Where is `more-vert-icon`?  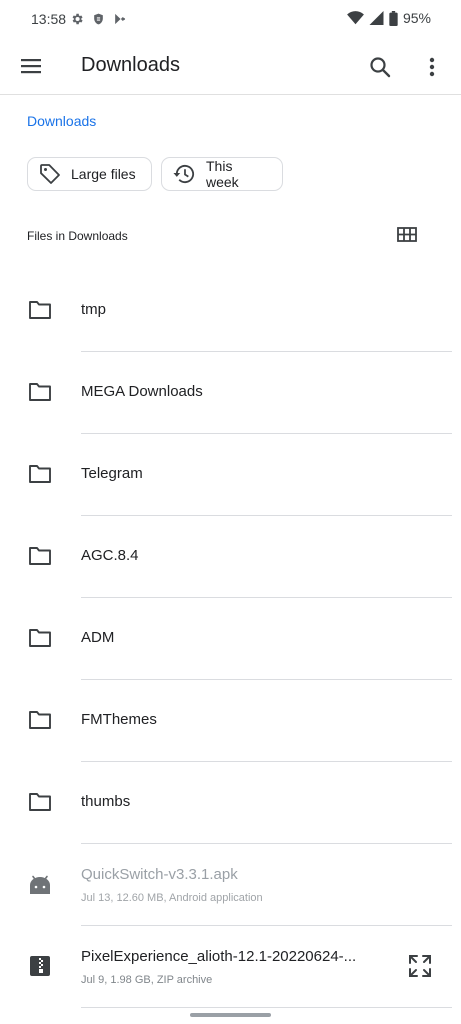
more-vert-icon is located at coordinates (432, 67).